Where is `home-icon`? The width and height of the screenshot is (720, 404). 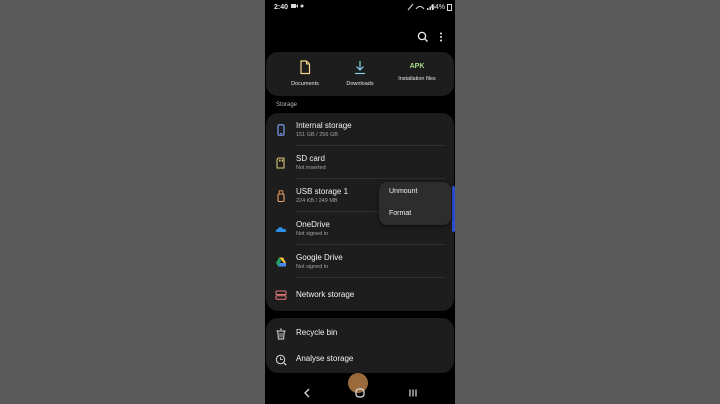
home-icon is located at coordinates (360, 392).